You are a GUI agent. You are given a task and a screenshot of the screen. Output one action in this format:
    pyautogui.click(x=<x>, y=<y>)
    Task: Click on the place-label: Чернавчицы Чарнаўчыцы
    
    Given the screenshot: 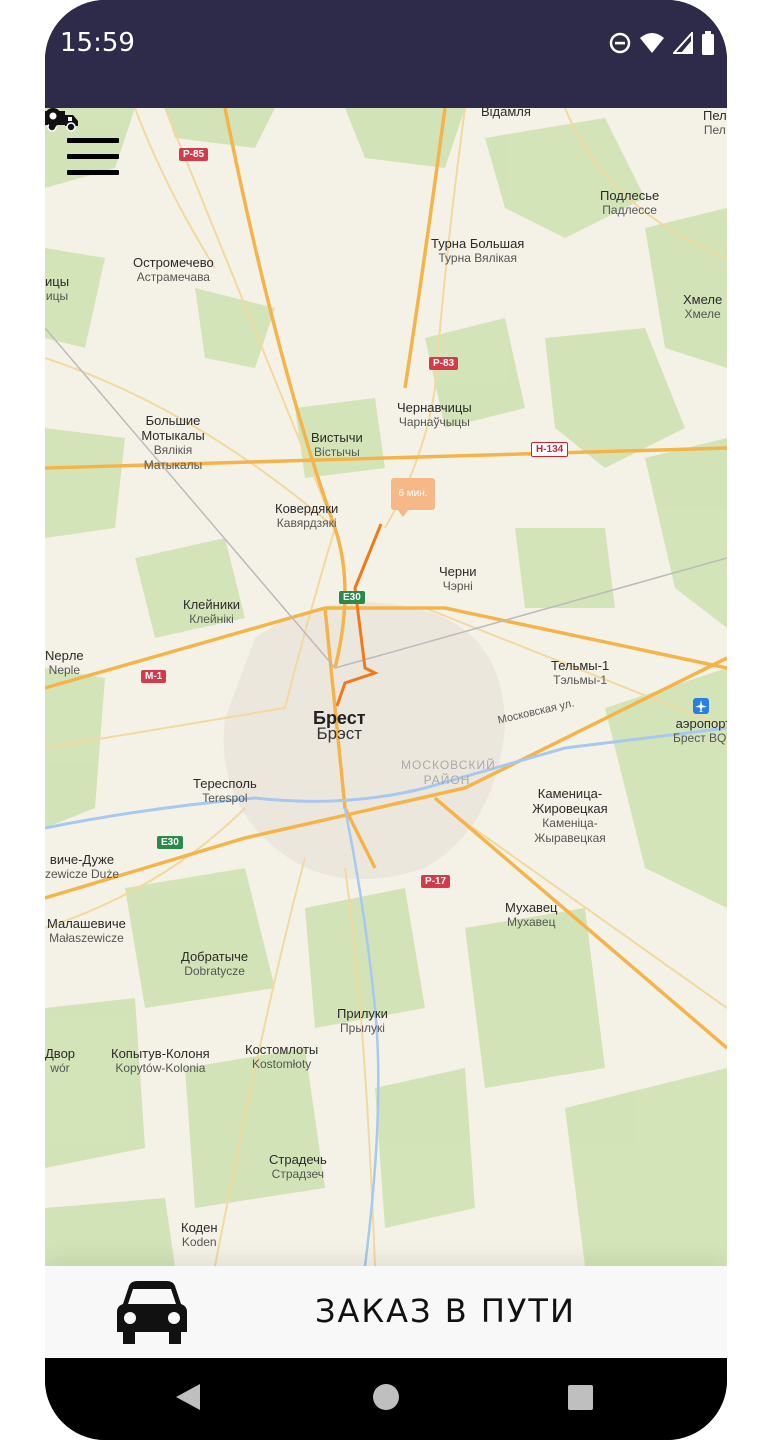 What is the action you would take?
    pyautogui.click(x=434, y=414)
    